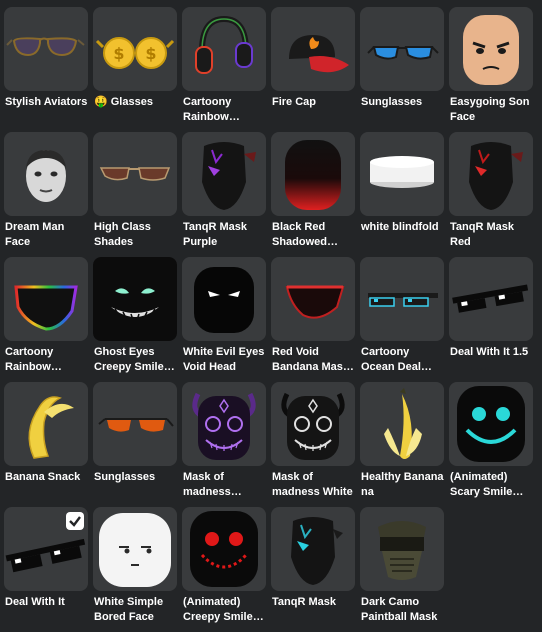  I want to click on item-card: Healthy Banana na, so click(402, 444).